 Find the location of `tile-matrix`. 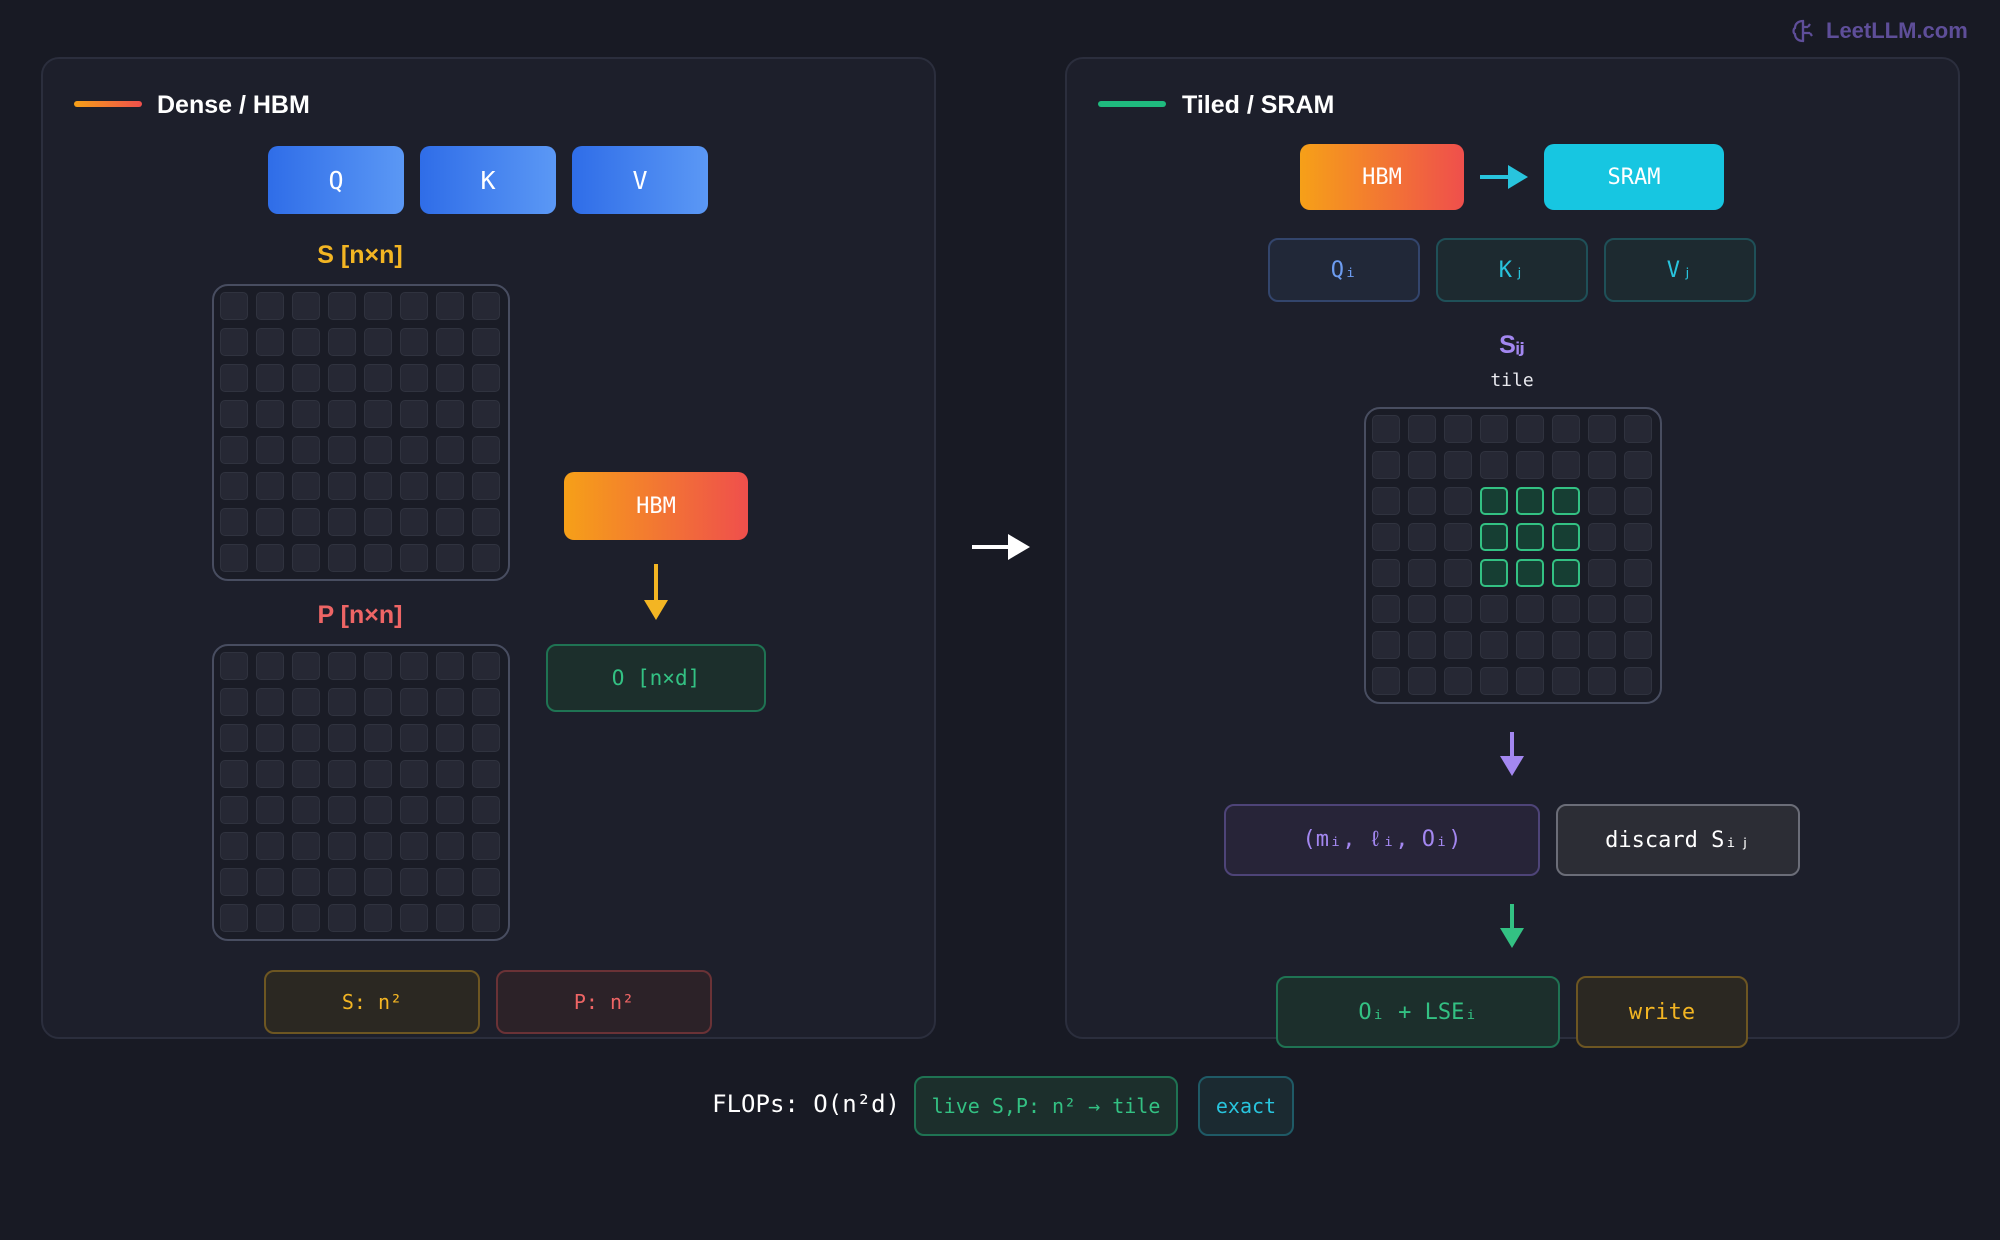

tile-matrix is located at coordinates (1513, 555).